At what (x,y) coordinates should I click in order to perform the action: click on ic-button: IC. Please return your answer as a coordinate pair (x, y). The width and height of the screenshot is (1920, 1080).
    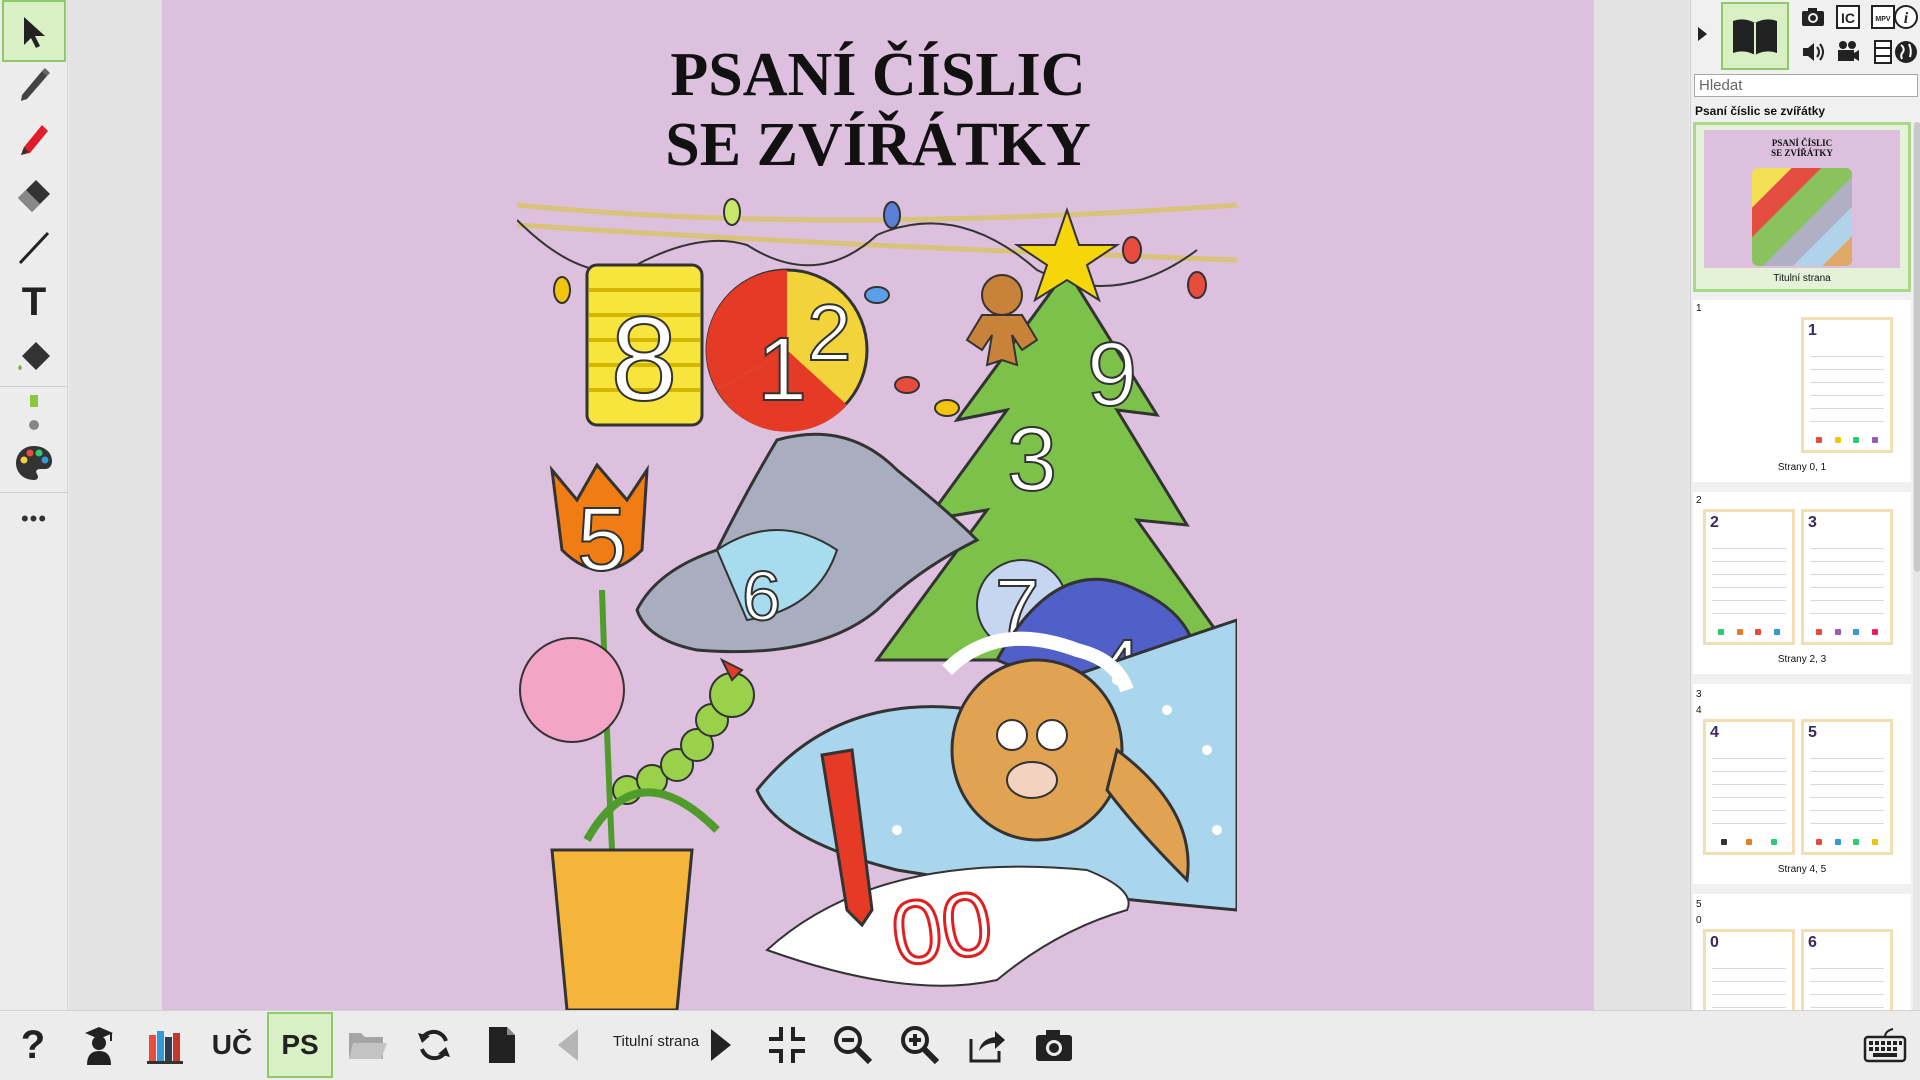
    Looking at the image, I should click on (1848, 17).